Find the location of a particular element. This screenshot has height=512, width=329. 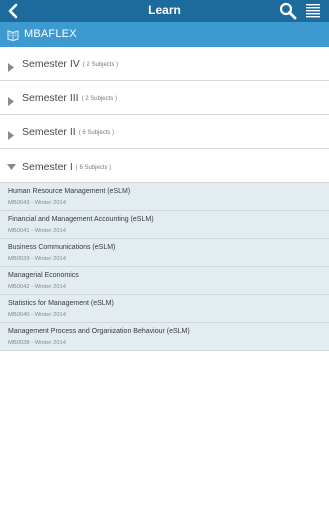

semester-row-iv: Semester IV( 2 Subjects ) is located at coordinates (164, 64).